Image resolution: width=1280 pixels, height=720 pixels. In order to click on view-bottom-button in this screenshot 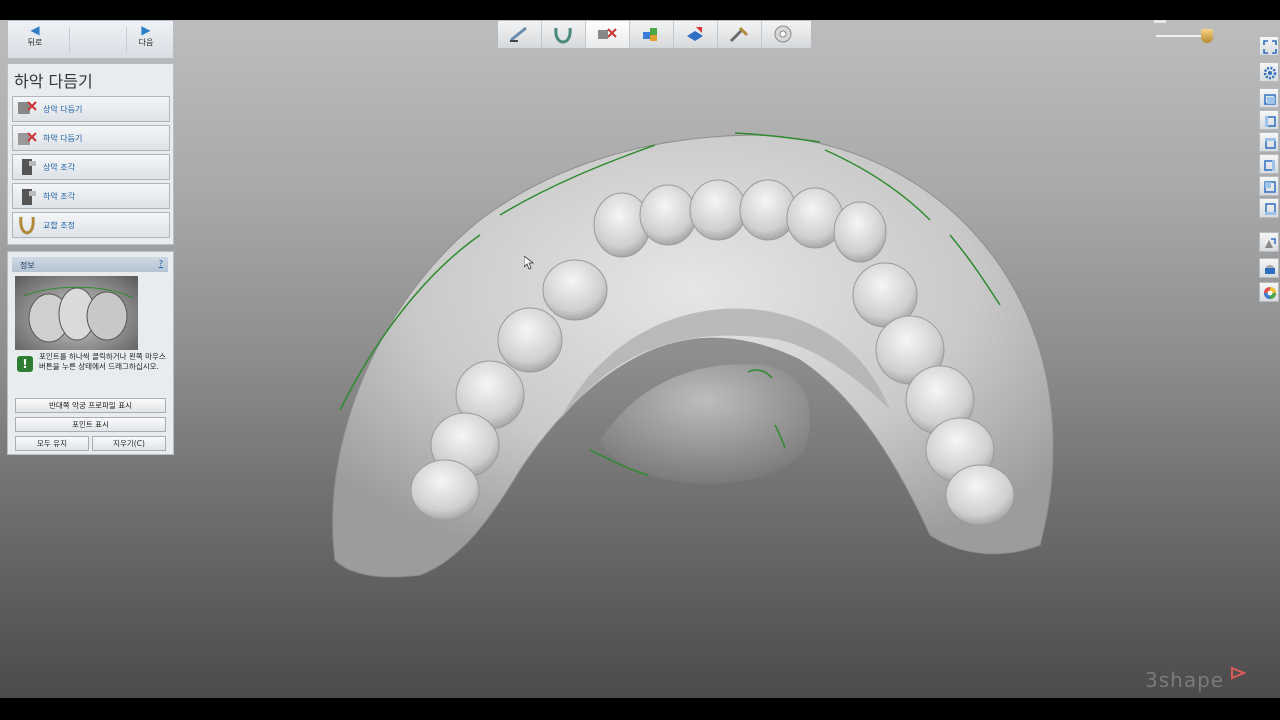, I will do `click(1269, 208)`.